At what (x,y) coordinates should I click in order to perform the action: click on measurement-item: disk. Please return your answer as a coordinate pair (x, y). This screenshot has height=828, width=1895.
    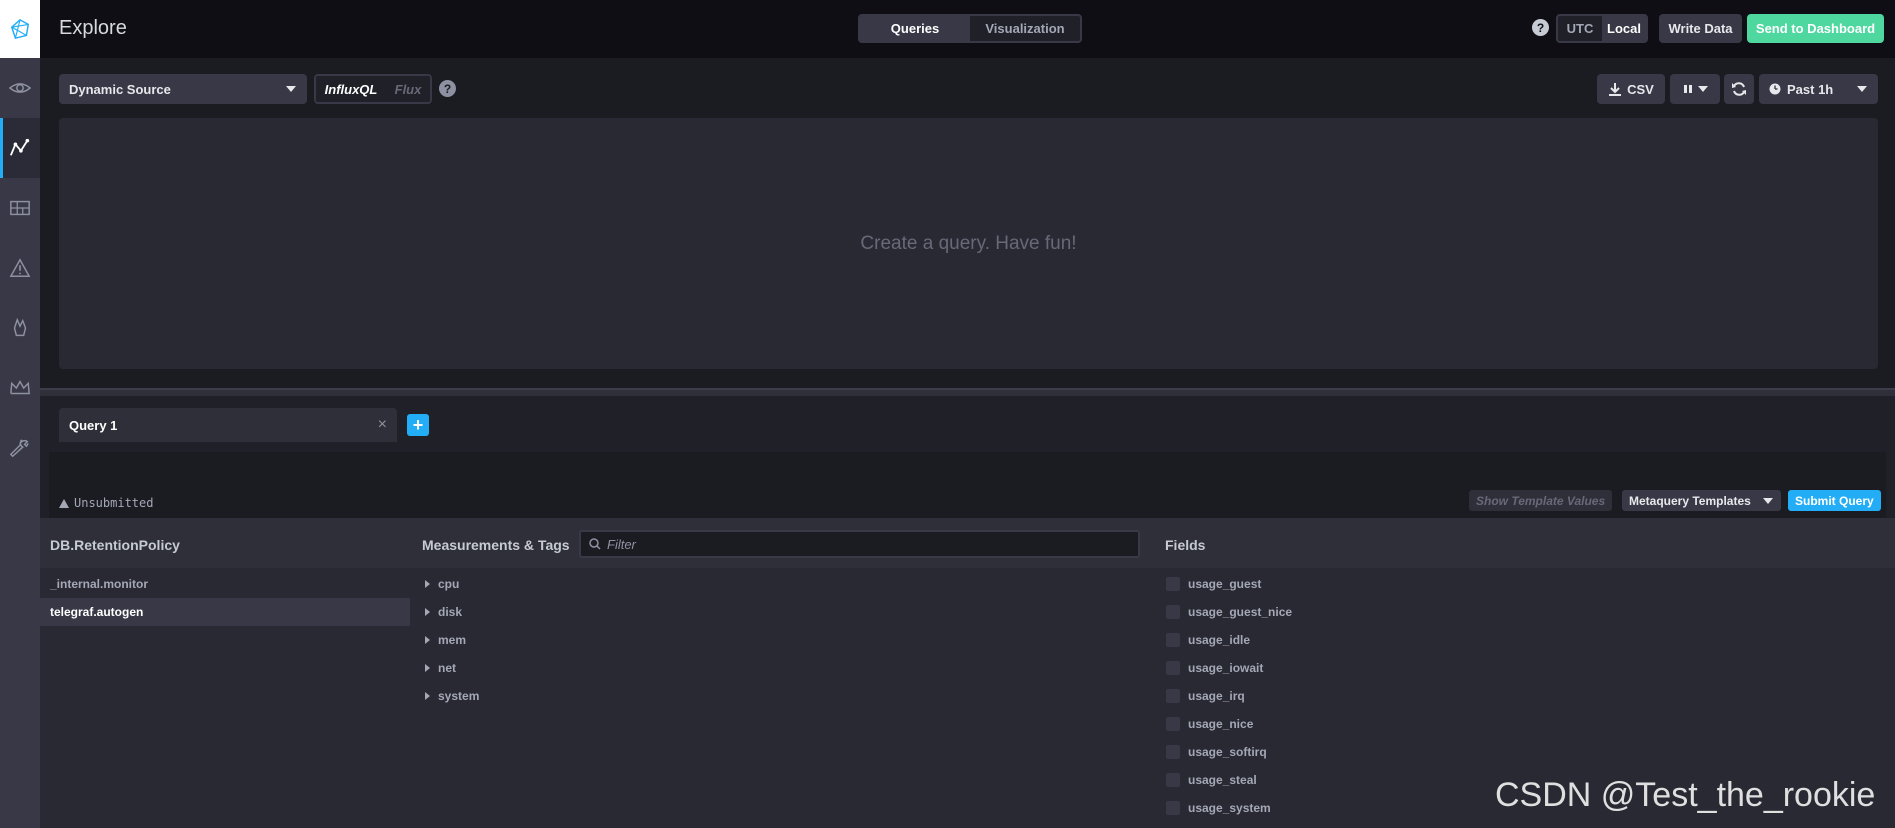
    Looking at the image, I should click on (449, 612).